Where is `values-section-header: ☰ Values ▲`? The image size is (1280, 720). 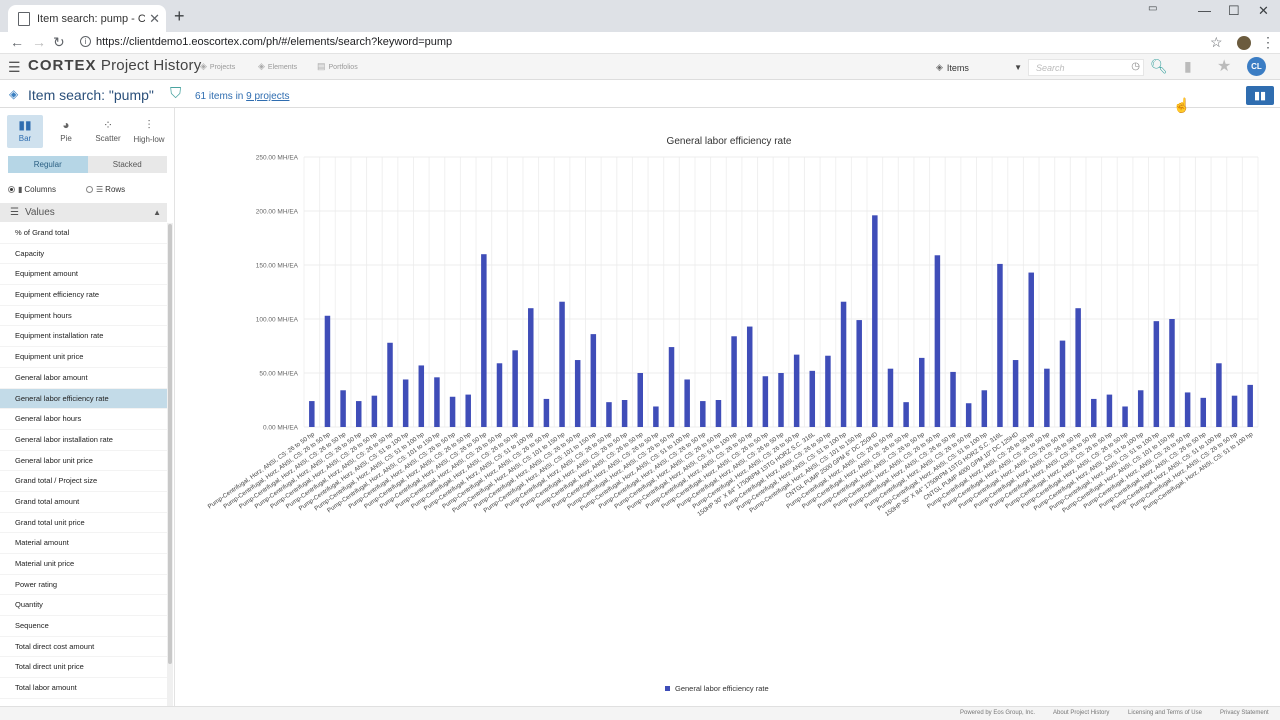 values-section-header: ☰ Values ▲ is located at coordinates (83, 212).